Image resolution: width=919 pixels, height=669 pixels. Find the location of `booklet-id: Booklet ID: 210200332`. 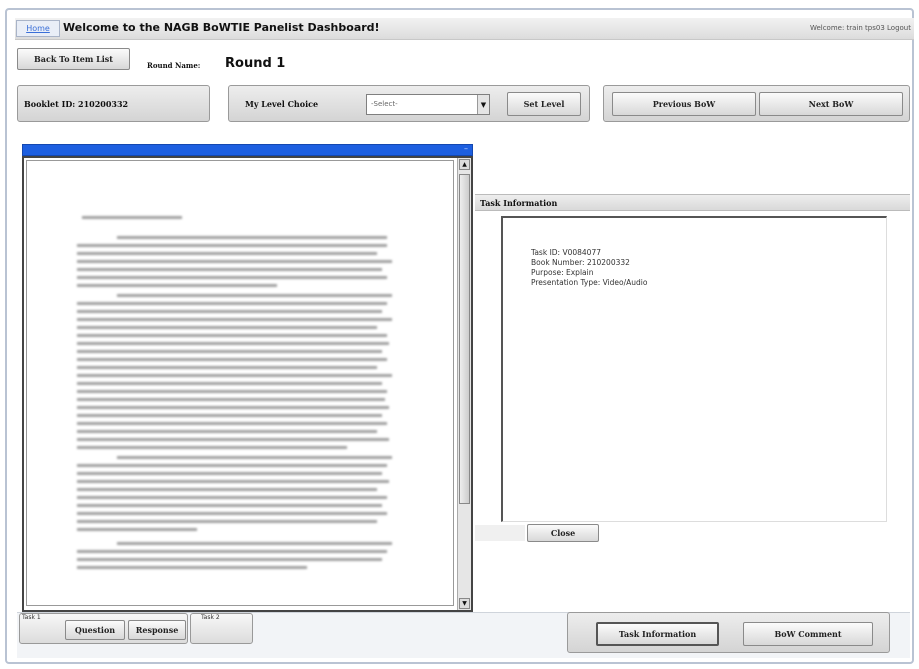

booklet-id: Booklet ID: 210200332 is located at coordinates (76, 104).